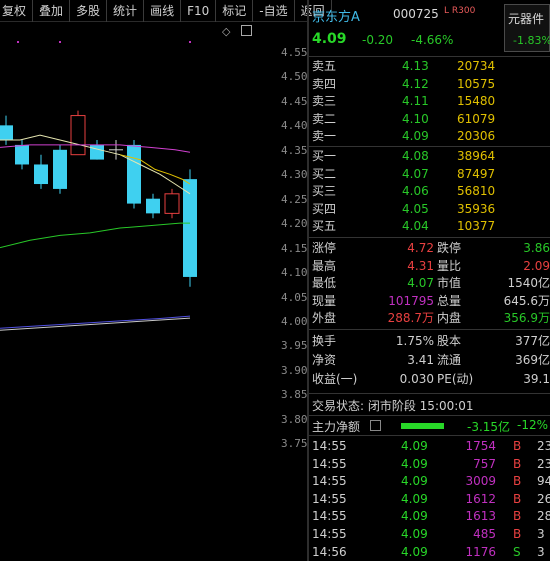 The width and height of the screenshot is (550, 561). Describe the element at coordinates (294, 248) in the screenshot. I see `price-tick-label: 4.15` at that location.